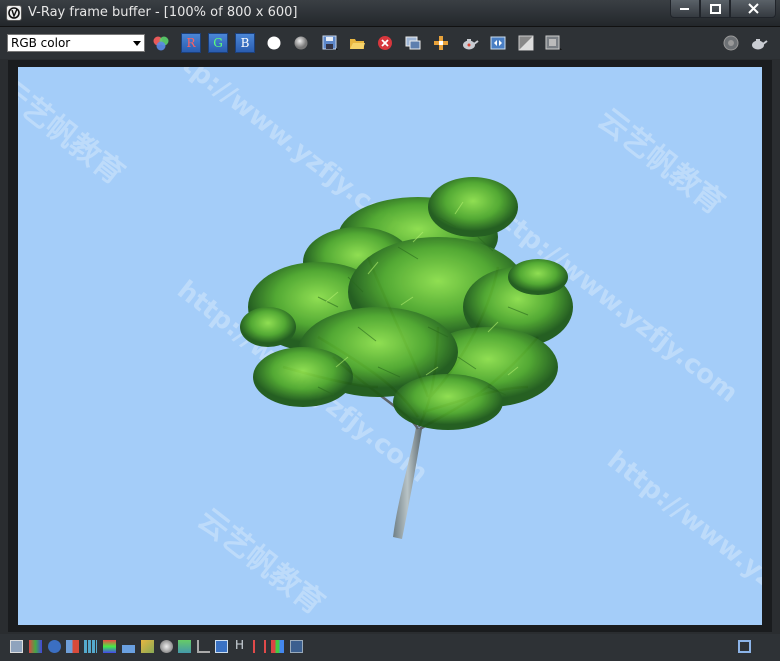 Image resolution: width=780 pixels, height=661 pixels. I want to click on icc-icon, so click(221, 646).